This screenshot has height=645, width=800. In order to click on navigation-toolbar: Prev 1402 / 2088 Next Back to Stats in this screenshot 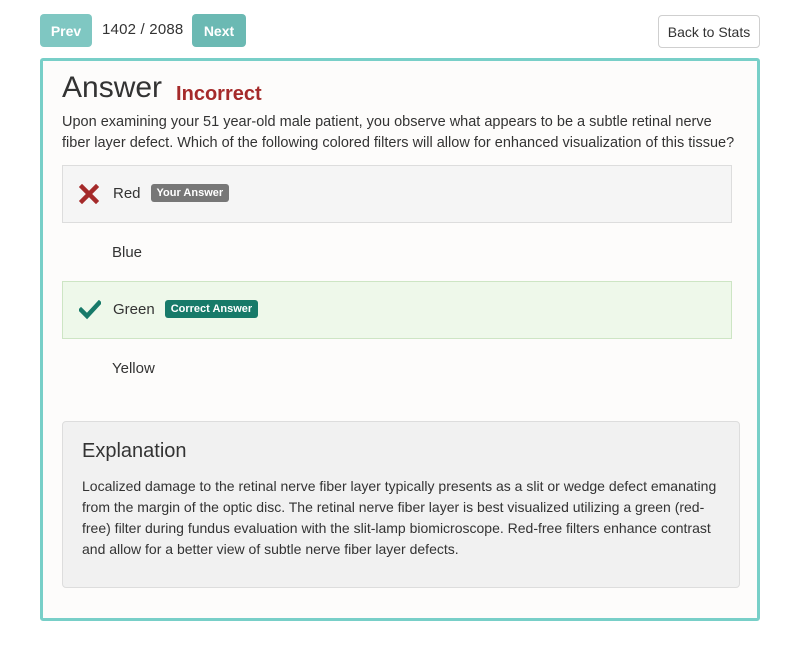, I will do `click(400, 31)`.